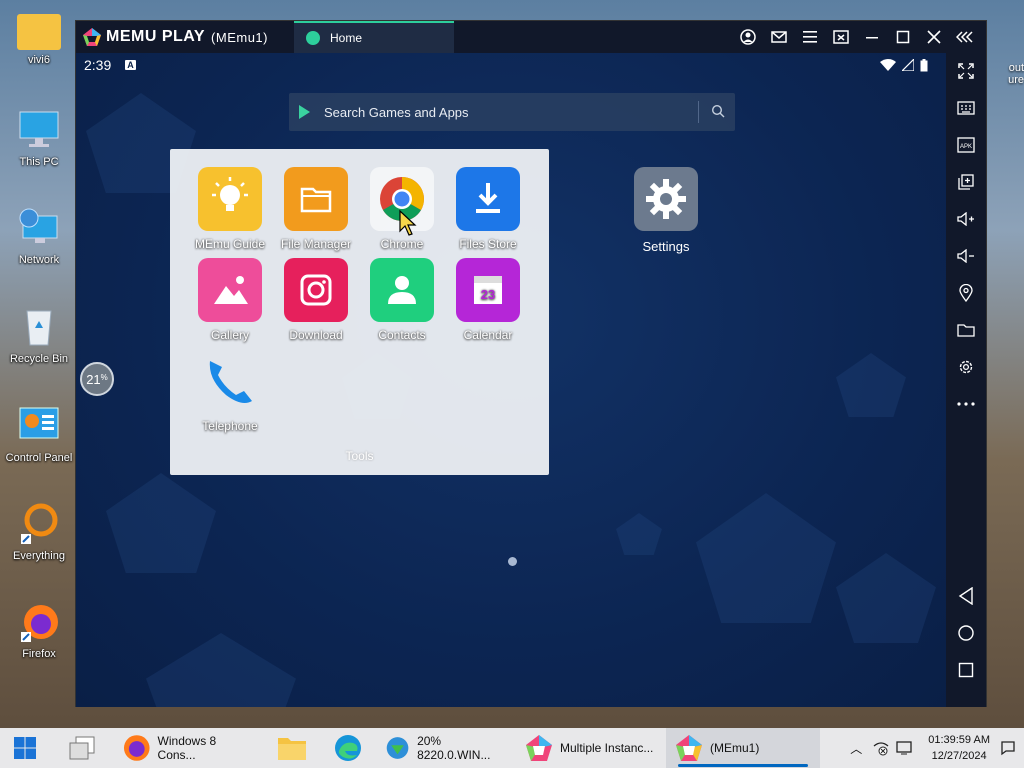  Describe the element at coordinates (374, 37) in the screenshot. I see `tab-home: Home` at that location.